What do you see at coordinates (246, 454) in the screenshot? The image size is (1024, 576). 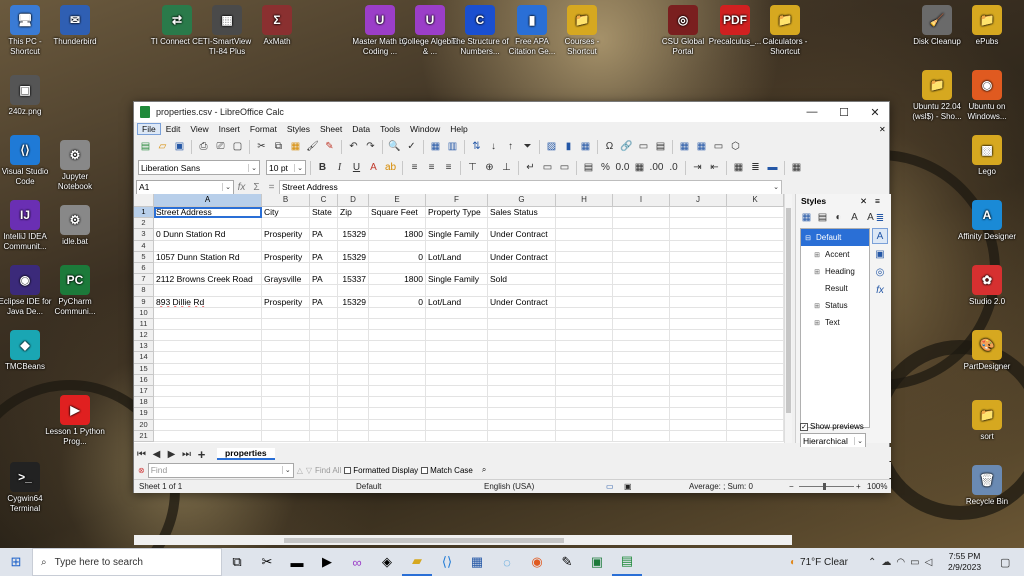 I see `sheet-tab: properties` at bounding box center [246, 454].